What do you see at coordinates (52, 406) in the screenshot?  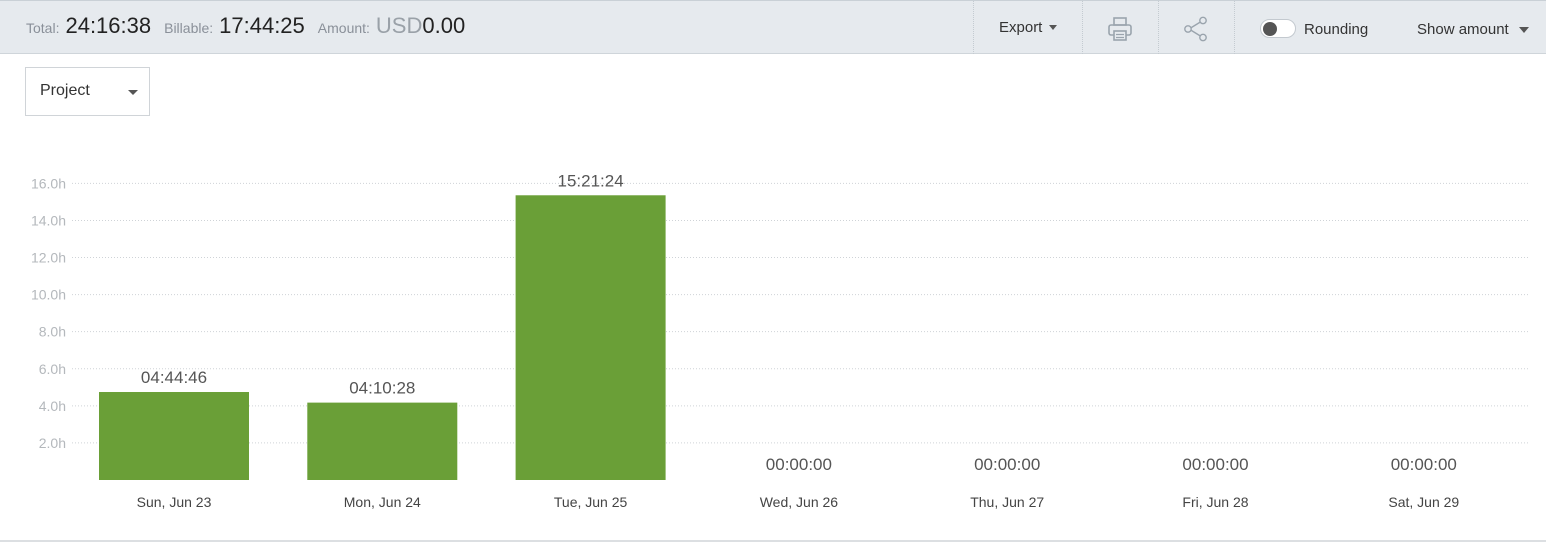 I see `y-tick-label: 4.0h` at bounding box center [52, 406].